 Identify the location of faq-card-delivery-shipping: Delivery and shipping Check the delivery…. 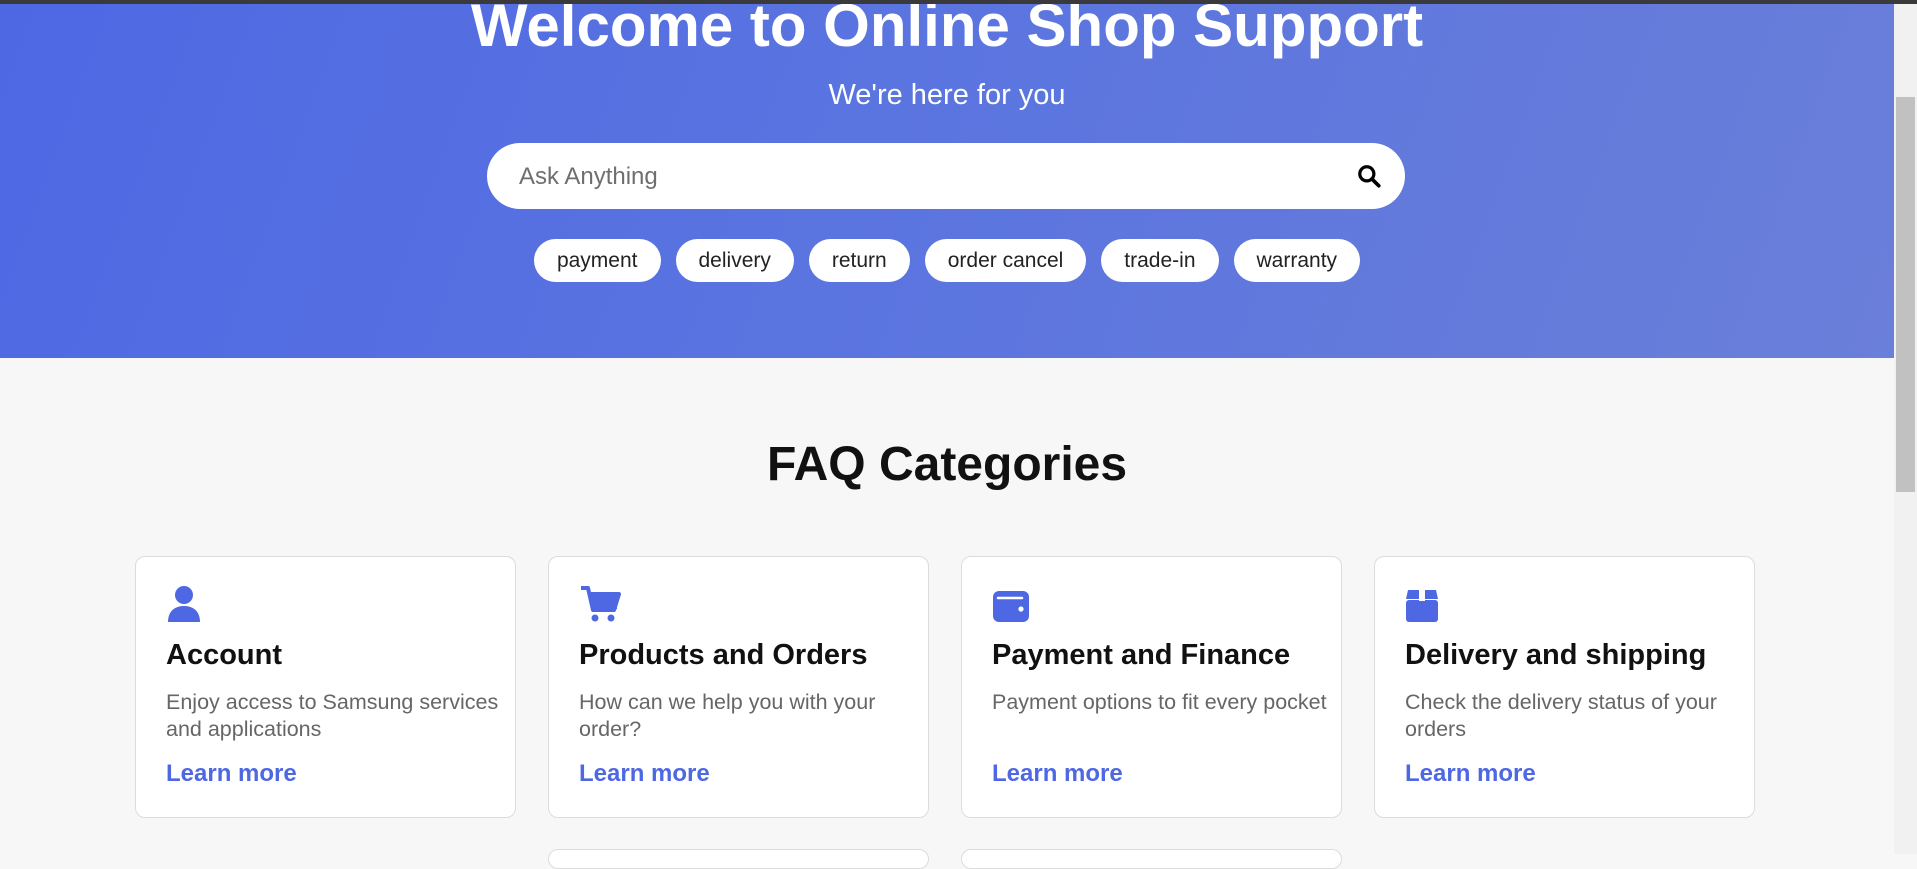
(1564, 687).